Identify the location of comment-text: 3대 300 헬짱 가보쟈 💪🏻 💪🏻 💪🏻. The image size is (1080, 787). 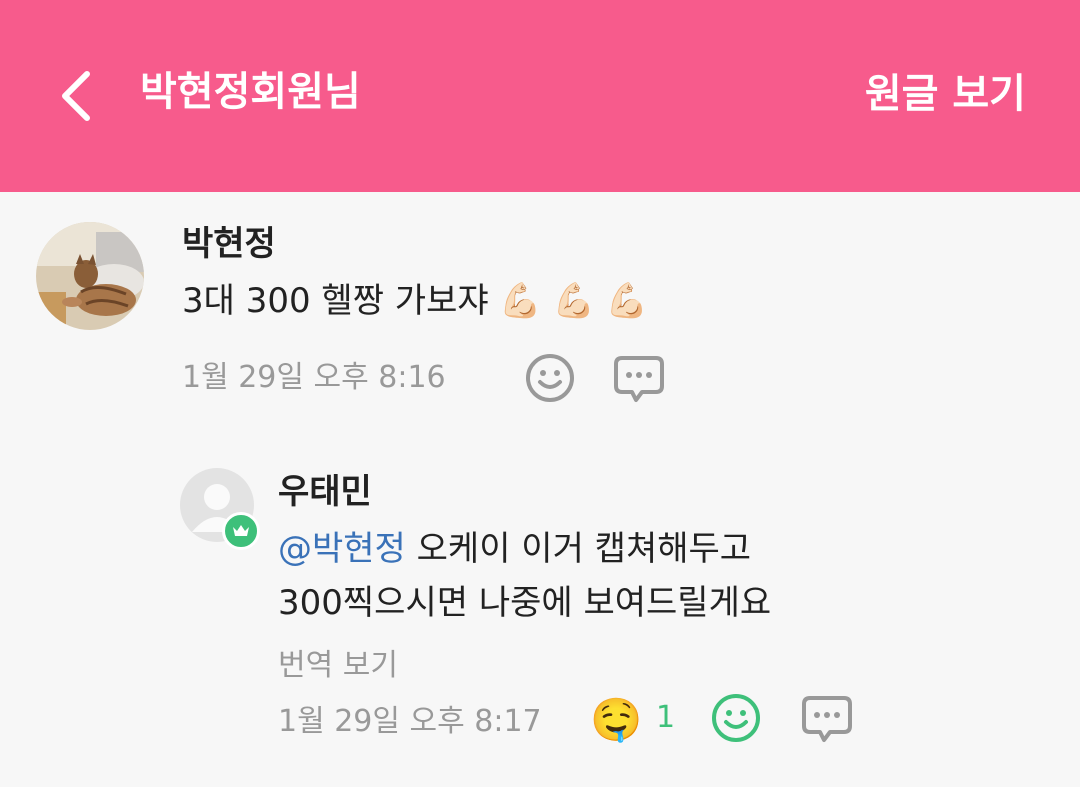
(415, 301).